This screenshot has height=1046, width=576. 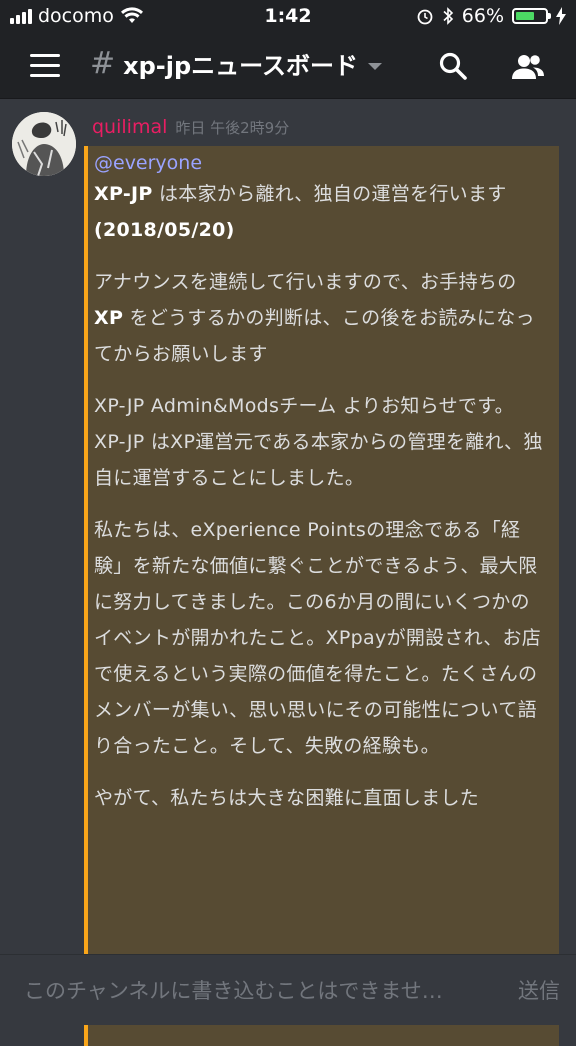 What do you see at coordinates (240, 66) in the screenshot?
I see `channel-name: xp-jpニュースボード` at bounding box center [240, 66].